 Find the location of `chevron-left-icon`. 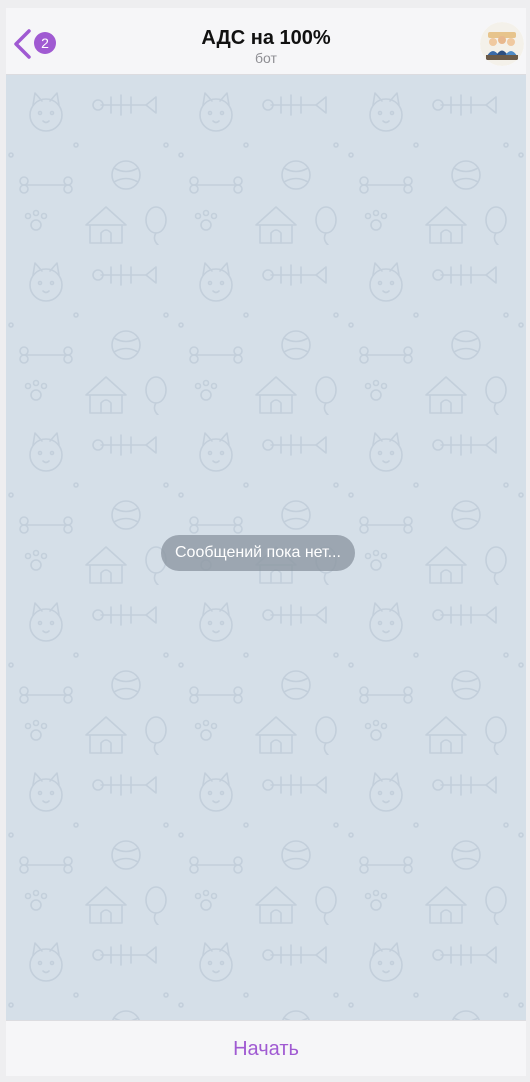

chevron-left-icon is located at coordinates (22, 44).